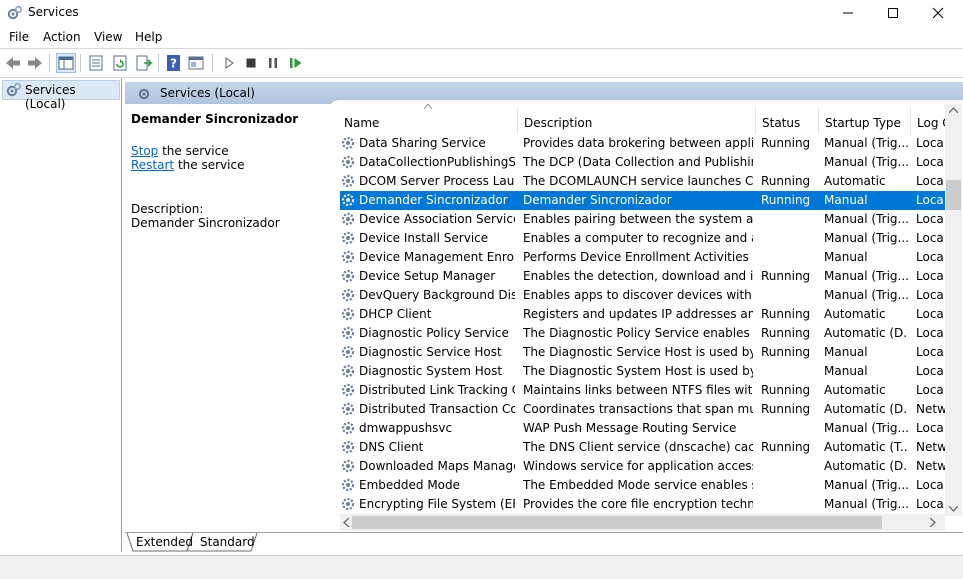  What do you see at coordinates (273, 63) in the screenshot?
I see `pause-service-icon` at bounding box center [273, 63].